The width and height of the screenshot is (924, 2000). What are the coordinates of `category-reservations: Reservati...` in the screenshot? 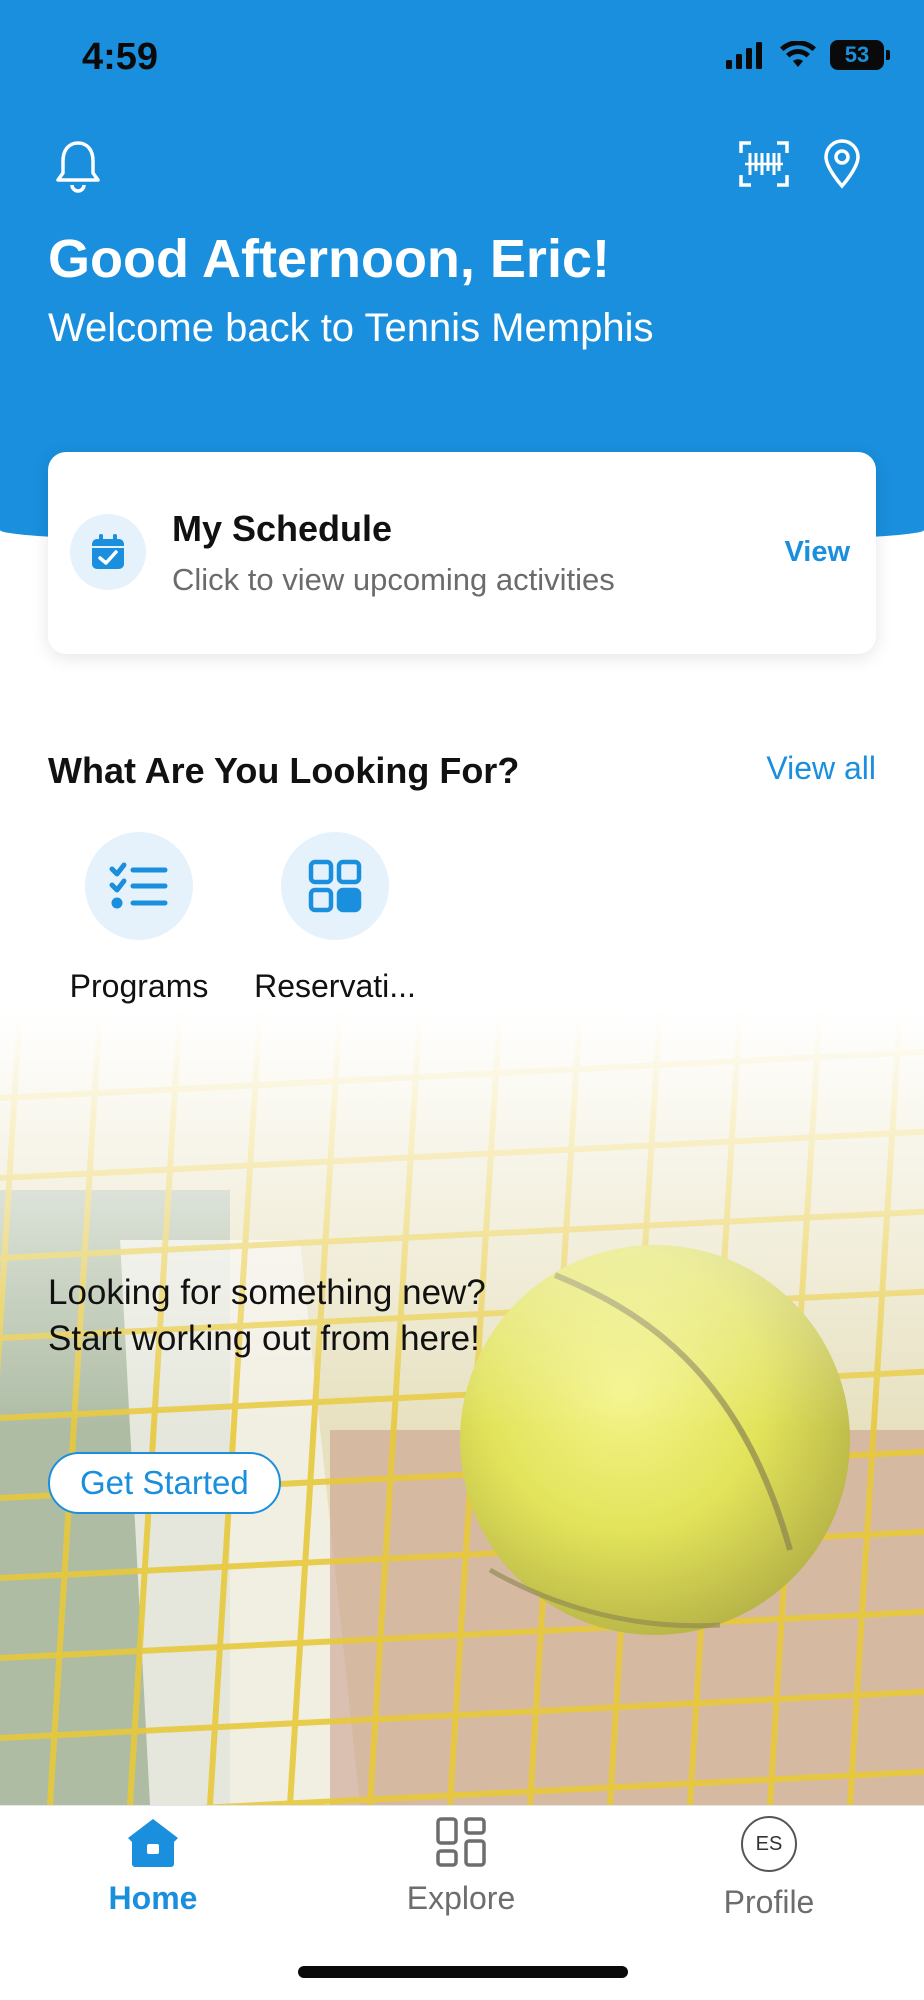 It's located at (335, 918).